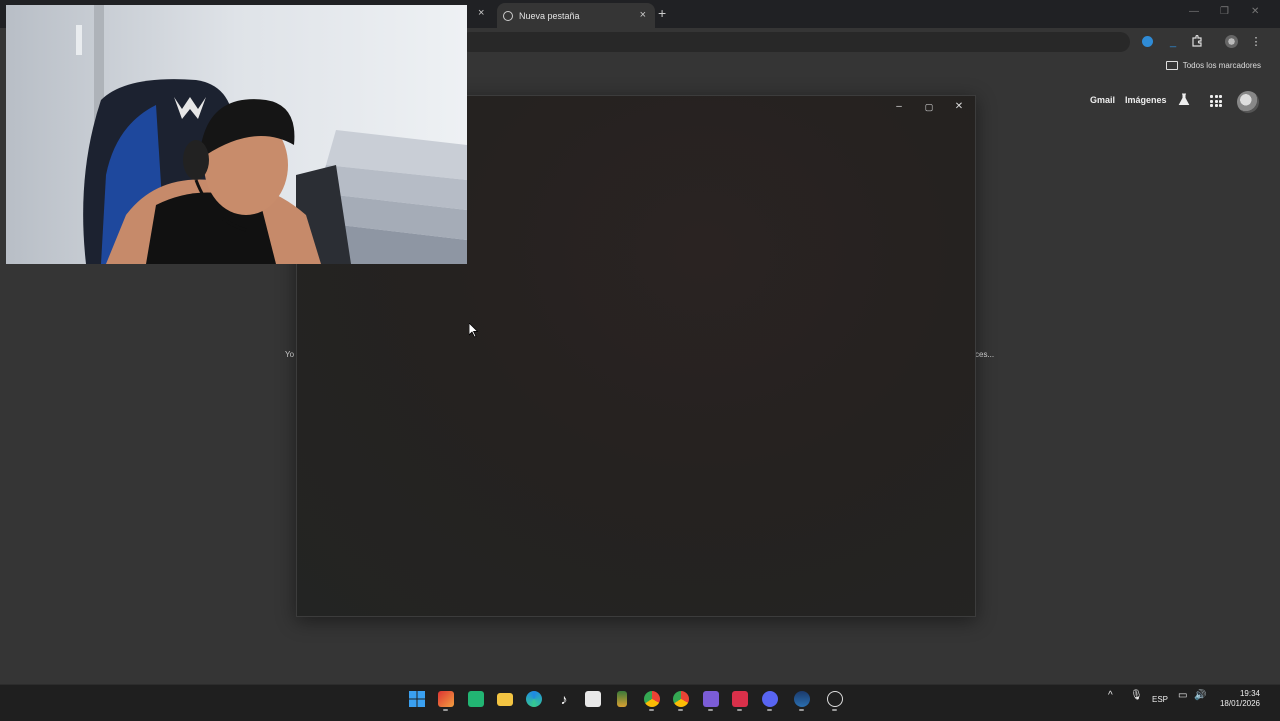  I want to click on dialog-minimize-button: –, so click(899, 107).